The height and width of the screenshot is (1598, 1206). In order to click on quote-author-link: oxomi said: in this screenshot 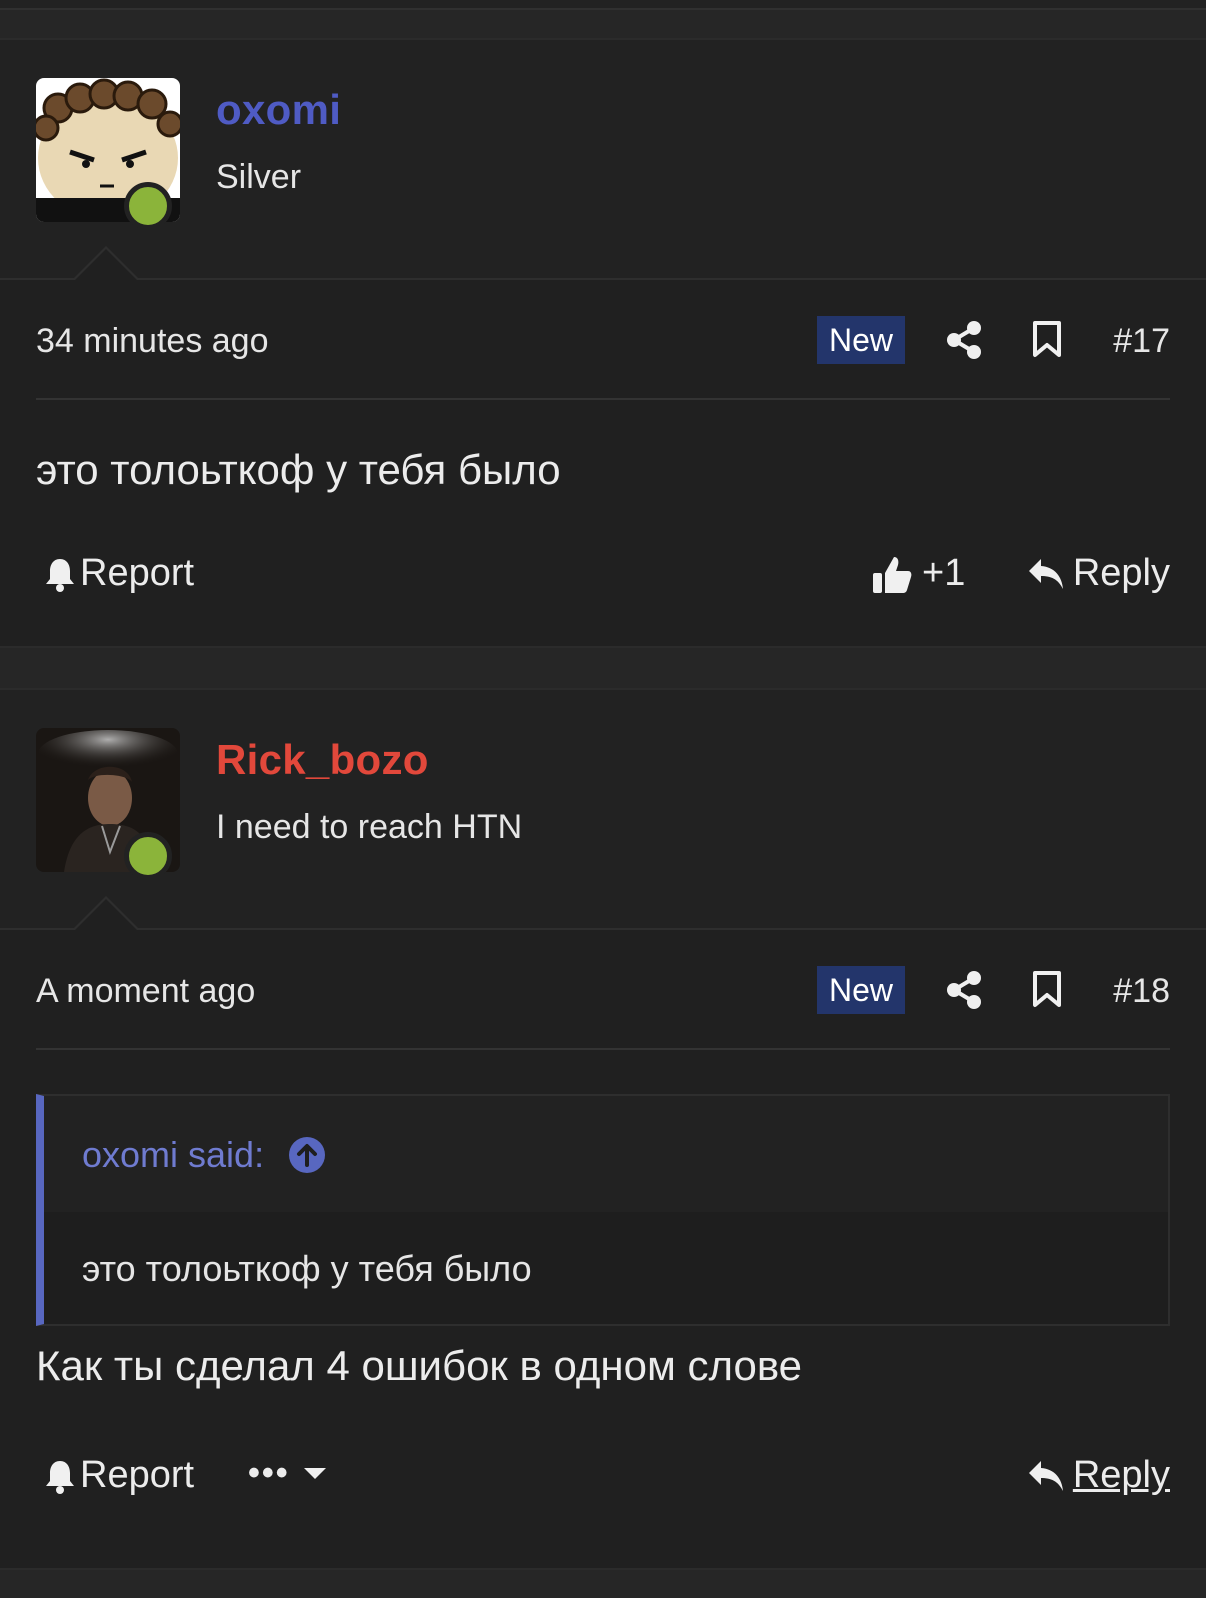, I will do `click(204, 1155)`.